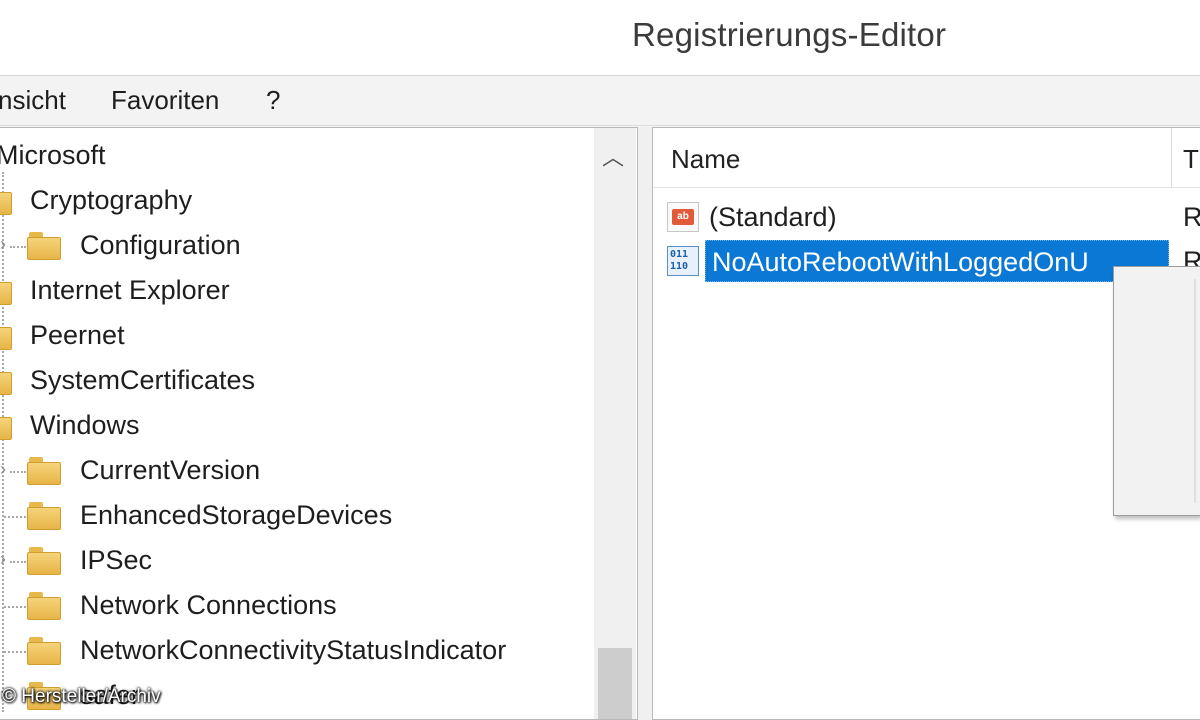 The image size is (1200, 720). I want to click on menu-help: ?, so click(273, 100).